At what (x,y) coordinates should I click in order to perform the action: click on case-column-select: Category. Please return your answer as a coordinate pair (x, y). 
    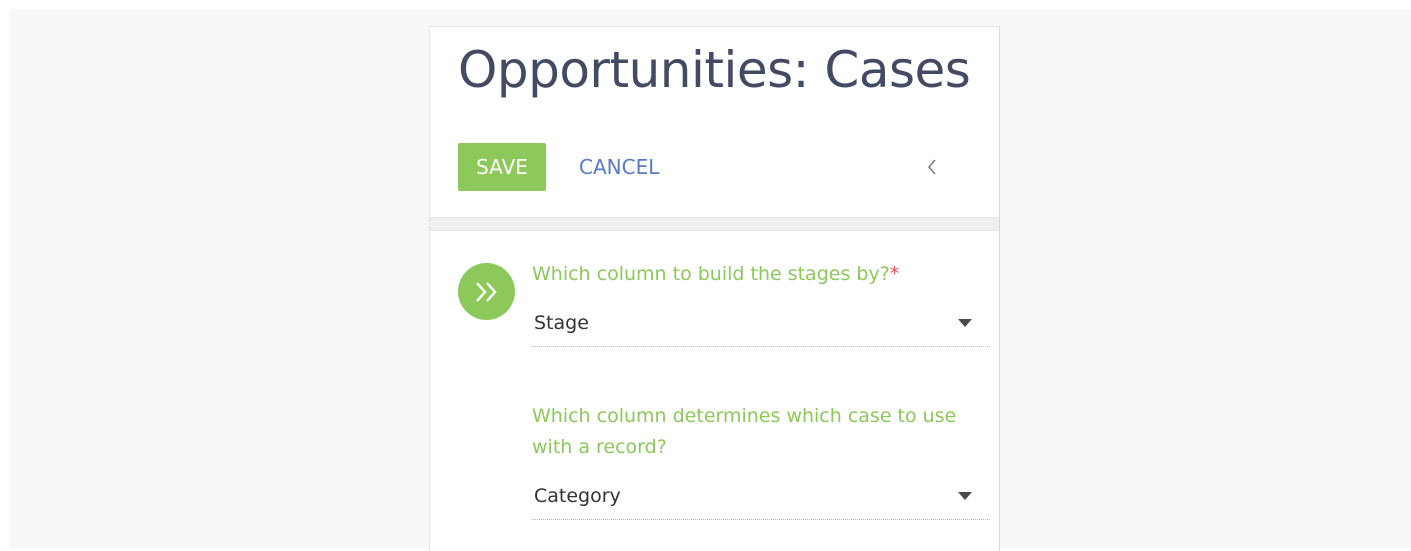
    Looking at the image, I should click on (761, 500).